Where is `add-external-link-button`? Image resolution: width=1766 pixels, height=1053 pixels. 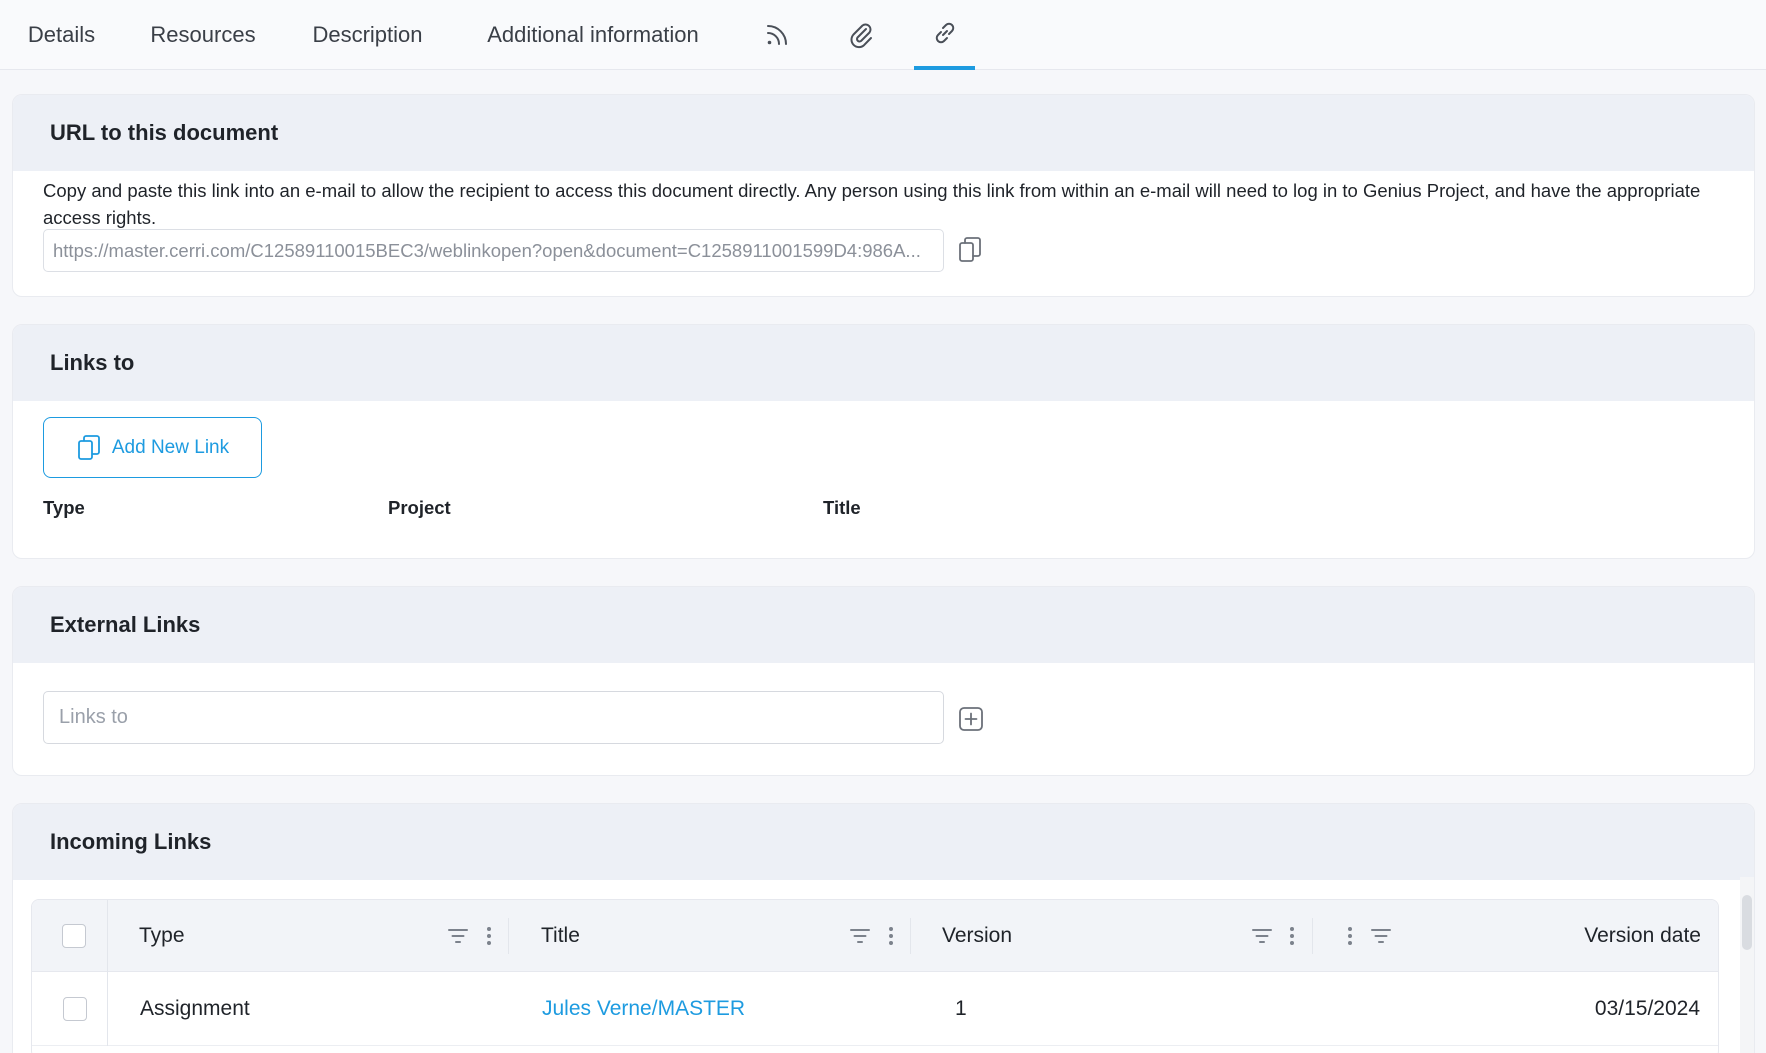 add-external-link-button is located at coordinates (971, 719).